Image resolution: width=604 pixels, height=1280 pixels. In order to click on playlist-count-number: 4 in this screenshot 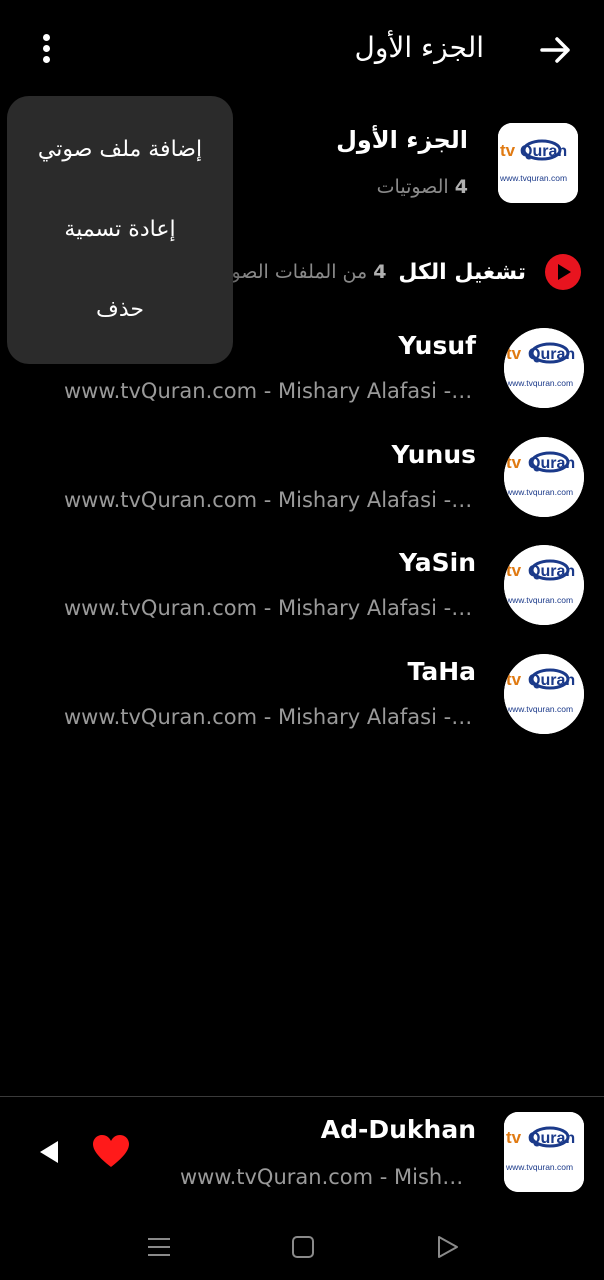, I will do `click(461, 187)`.